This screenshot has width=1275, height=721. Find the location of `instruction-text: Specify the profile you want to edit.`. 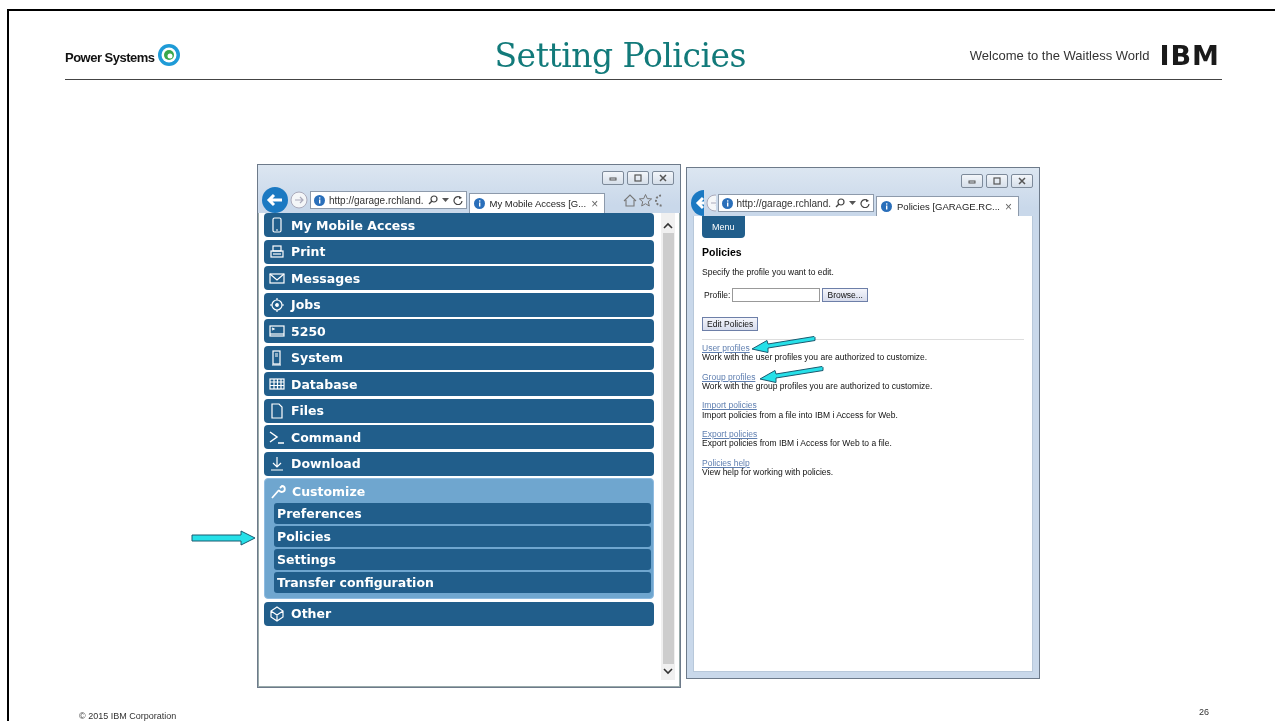

instruction-text: Specify the profile you want to edit. is located at coordinates (768, 272).